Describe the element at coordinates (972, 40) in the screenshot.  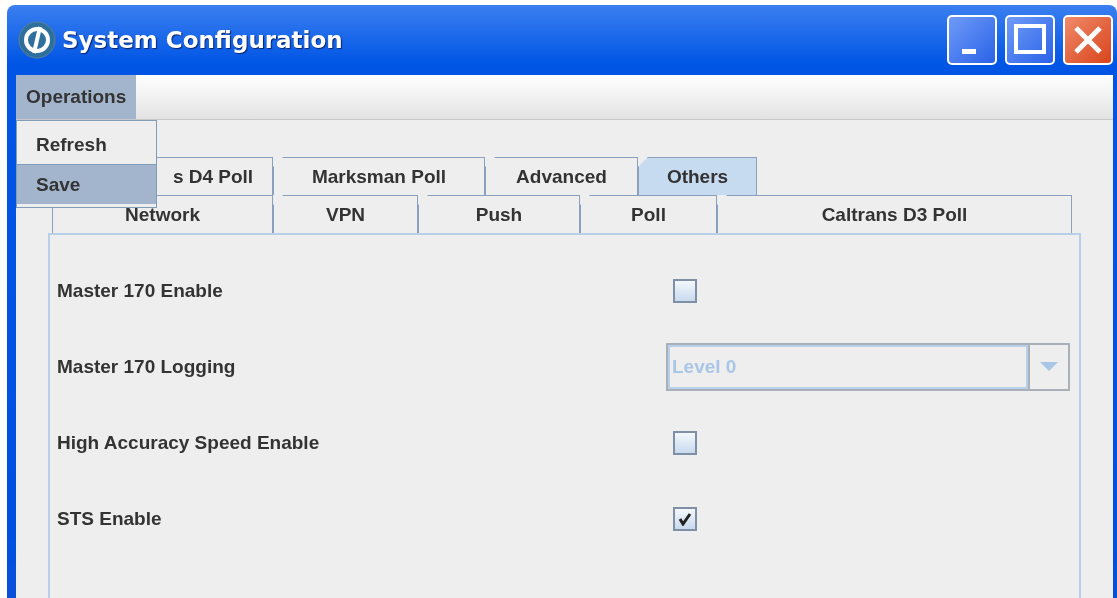
I see `minimize-button` at that location.